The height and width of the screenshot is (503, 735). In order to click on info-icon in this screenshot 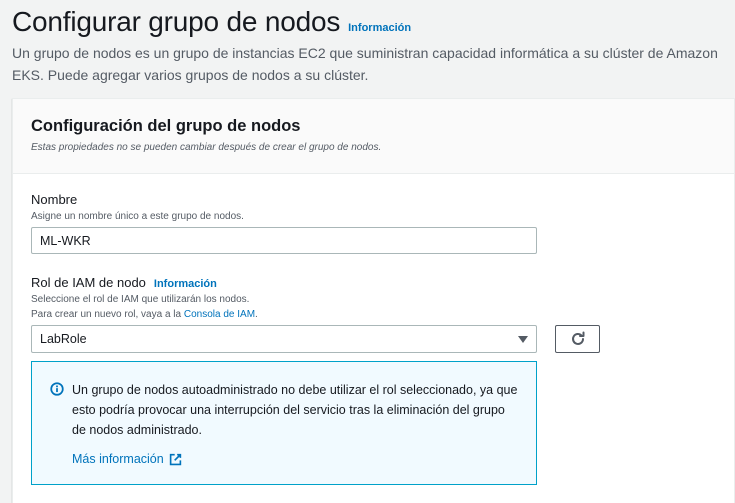, I will do `click(57, 389)`.